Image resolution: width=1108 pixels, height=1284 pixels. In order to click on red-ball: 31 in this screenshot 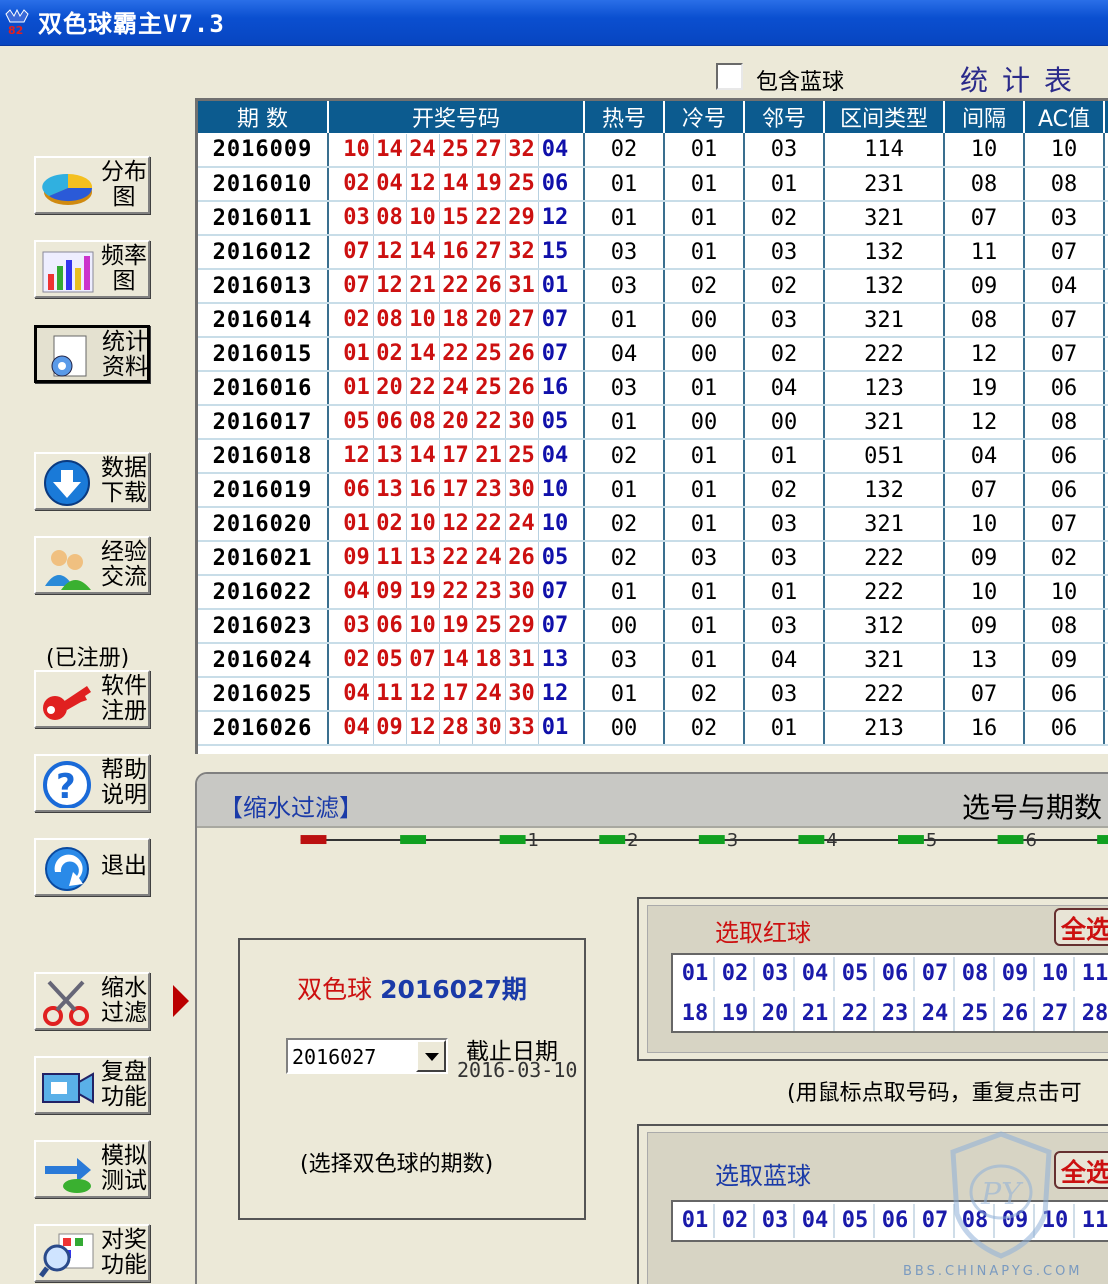, I will do `click(522, 659)`.